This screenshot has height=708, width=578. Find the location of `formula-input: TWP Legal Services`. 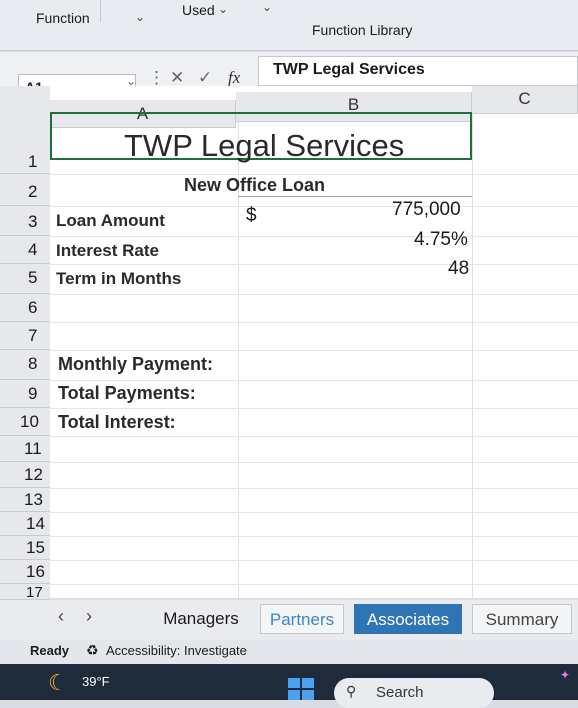

formula-input: TWP Legal Services is located at coordinates (418, 71).